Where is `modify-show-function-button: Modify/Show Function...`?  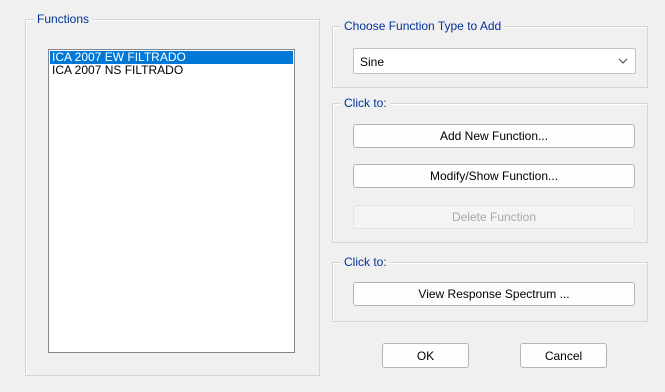
modify-show-function-button: Modify/Show Function... is located at coordinates (494, 176).